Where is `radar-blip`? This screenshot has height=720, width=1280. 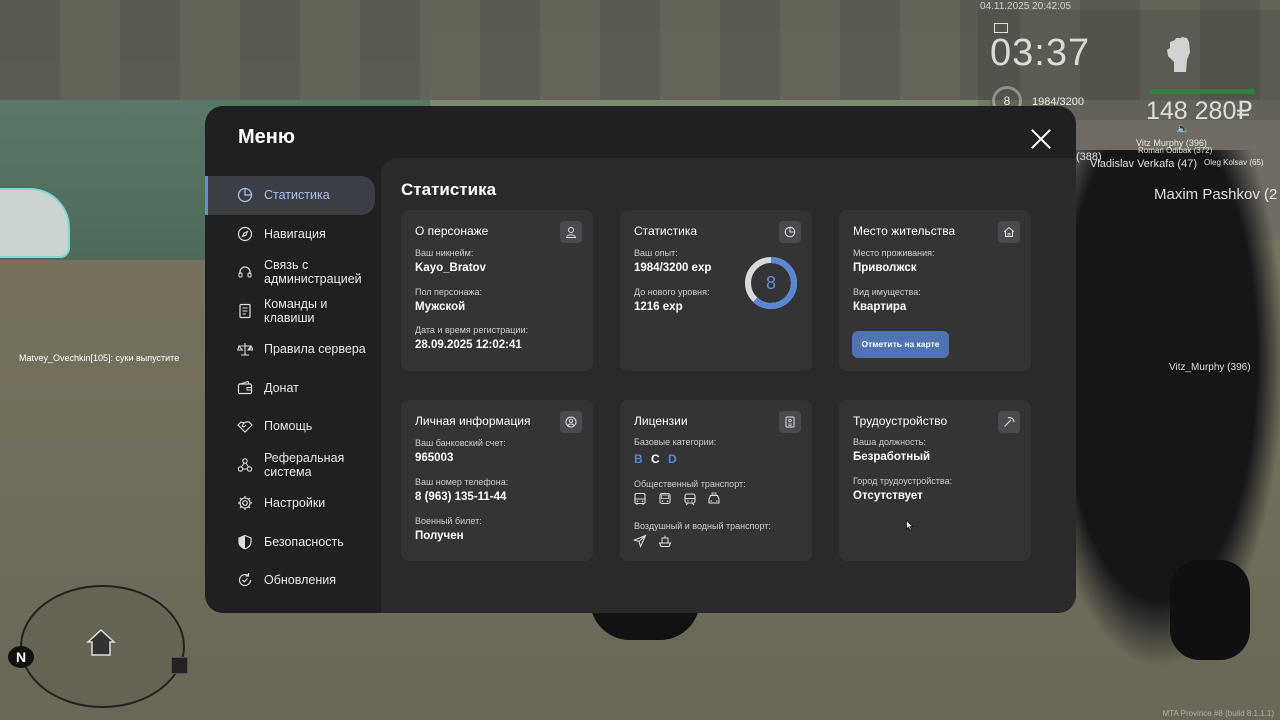 radar-blip is located at coordinates (179, 665).